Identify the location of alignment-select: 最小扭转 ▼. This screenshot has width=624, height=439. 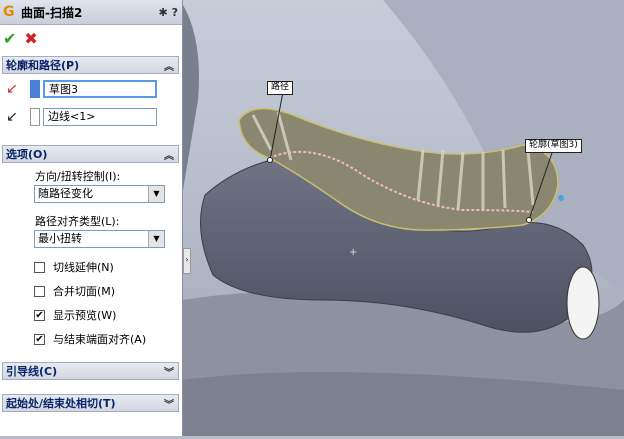
(99, 239).